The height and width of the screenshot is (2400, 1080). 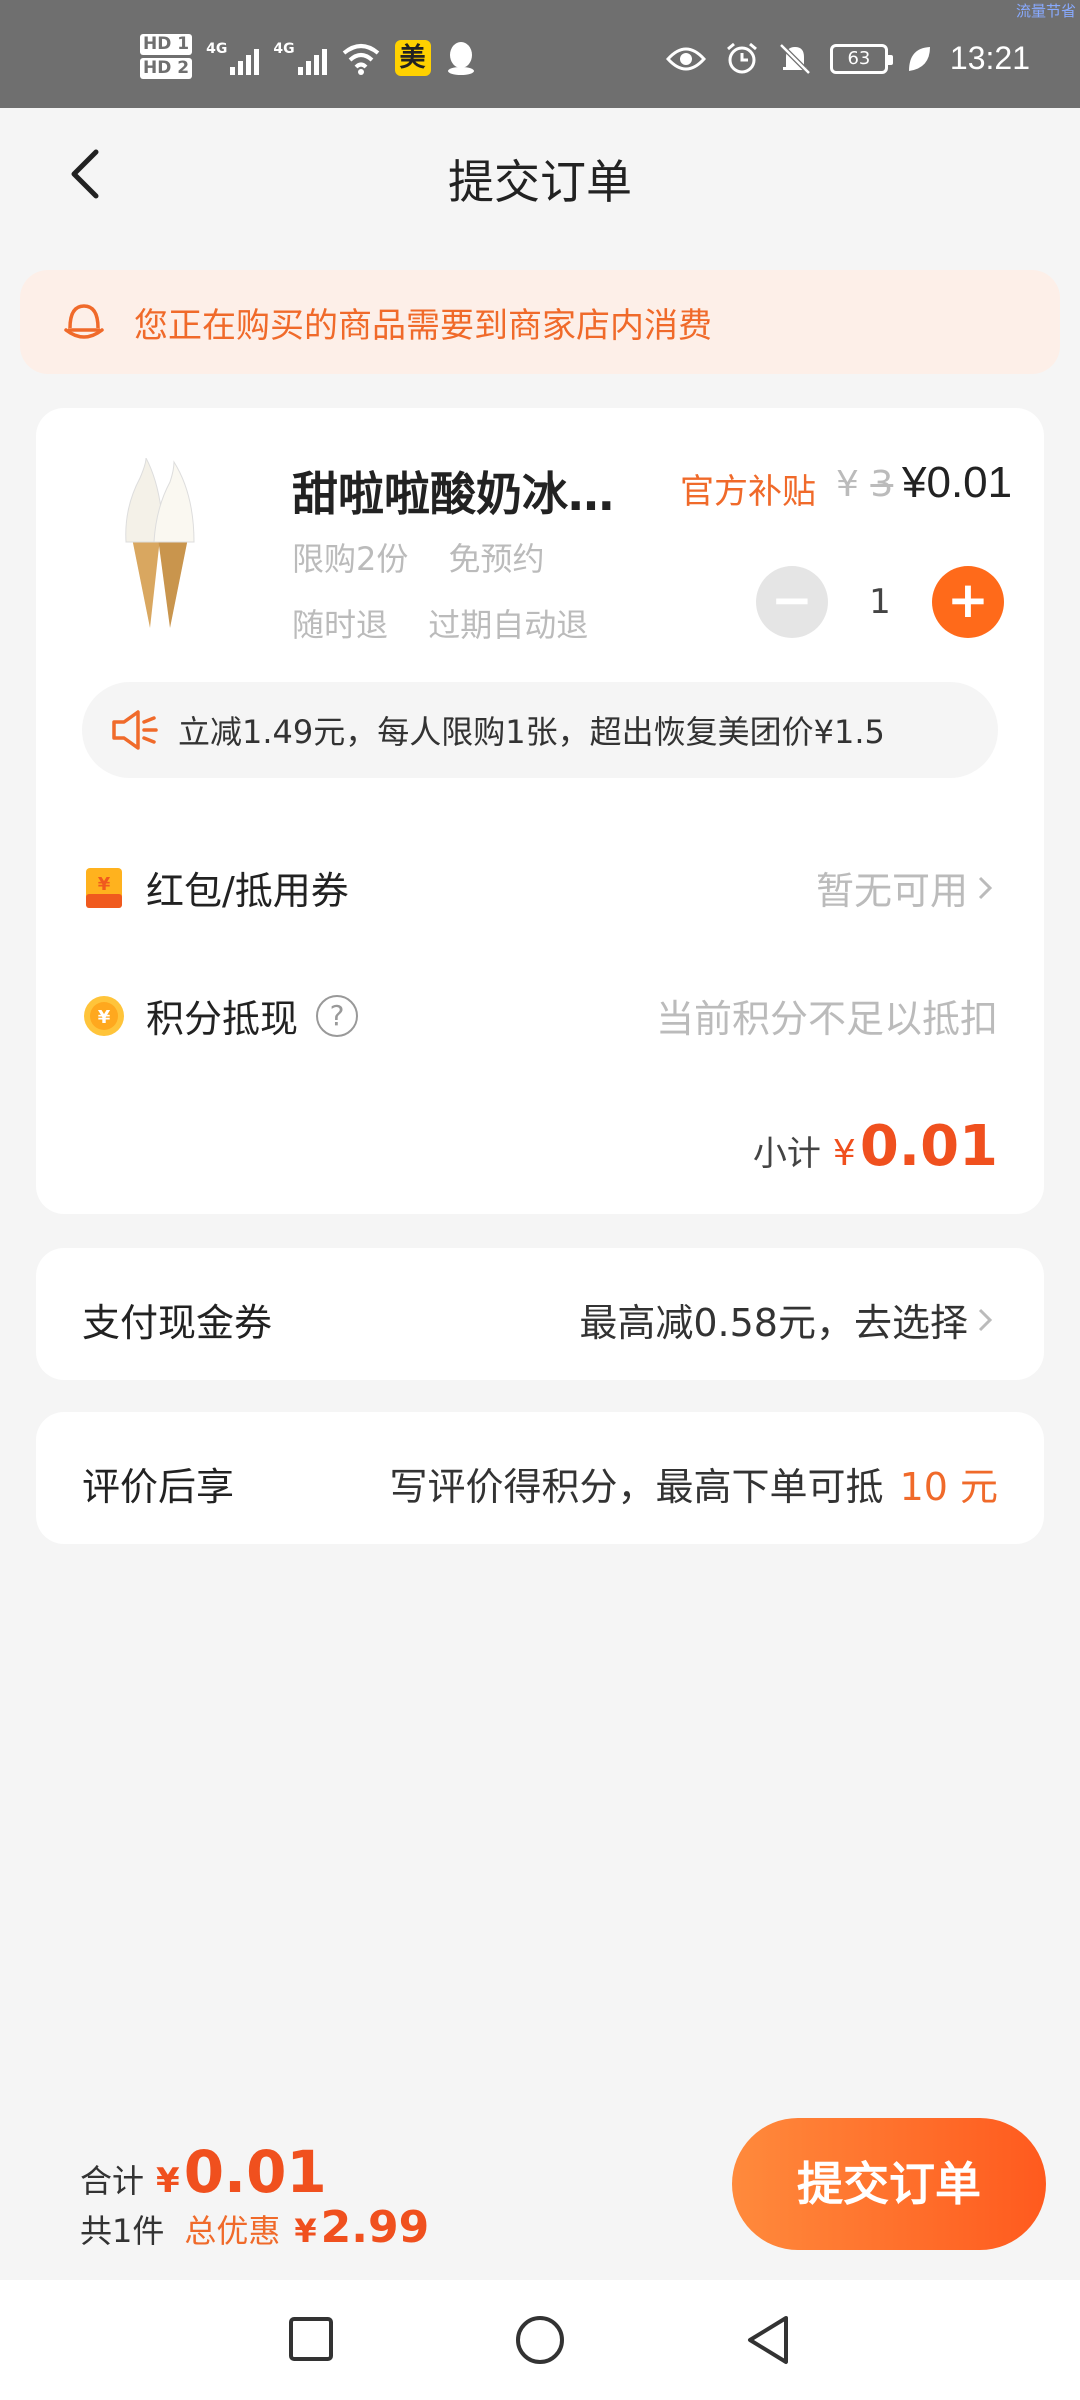 I want to click on quantity-value: 1, so click(x=880, y=602).